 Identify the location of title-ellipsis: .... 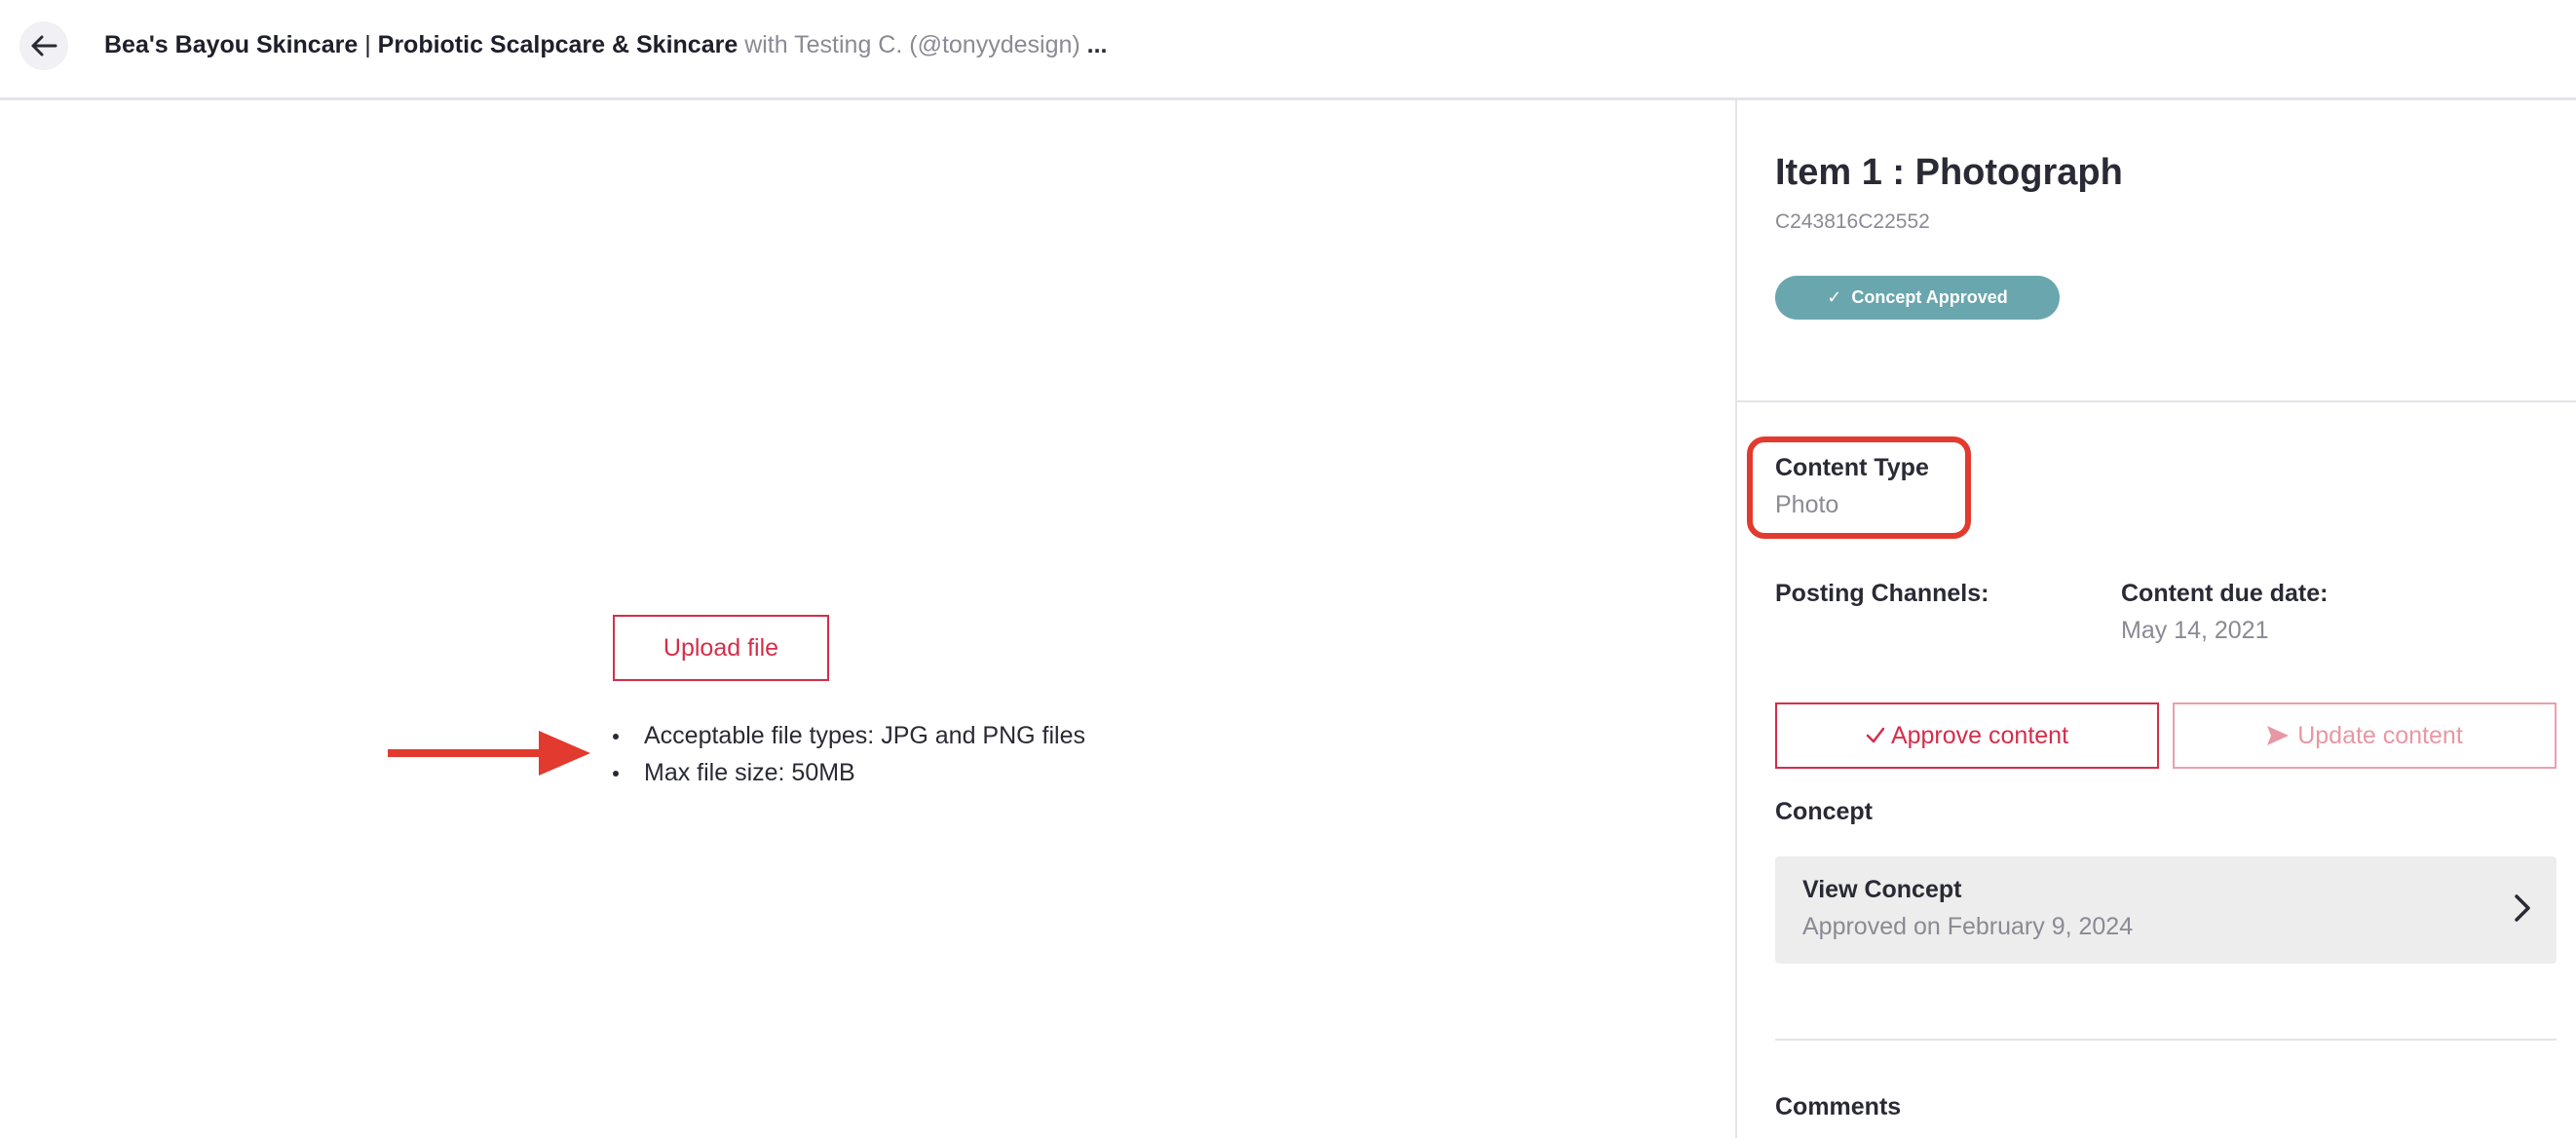
(1094, 44).